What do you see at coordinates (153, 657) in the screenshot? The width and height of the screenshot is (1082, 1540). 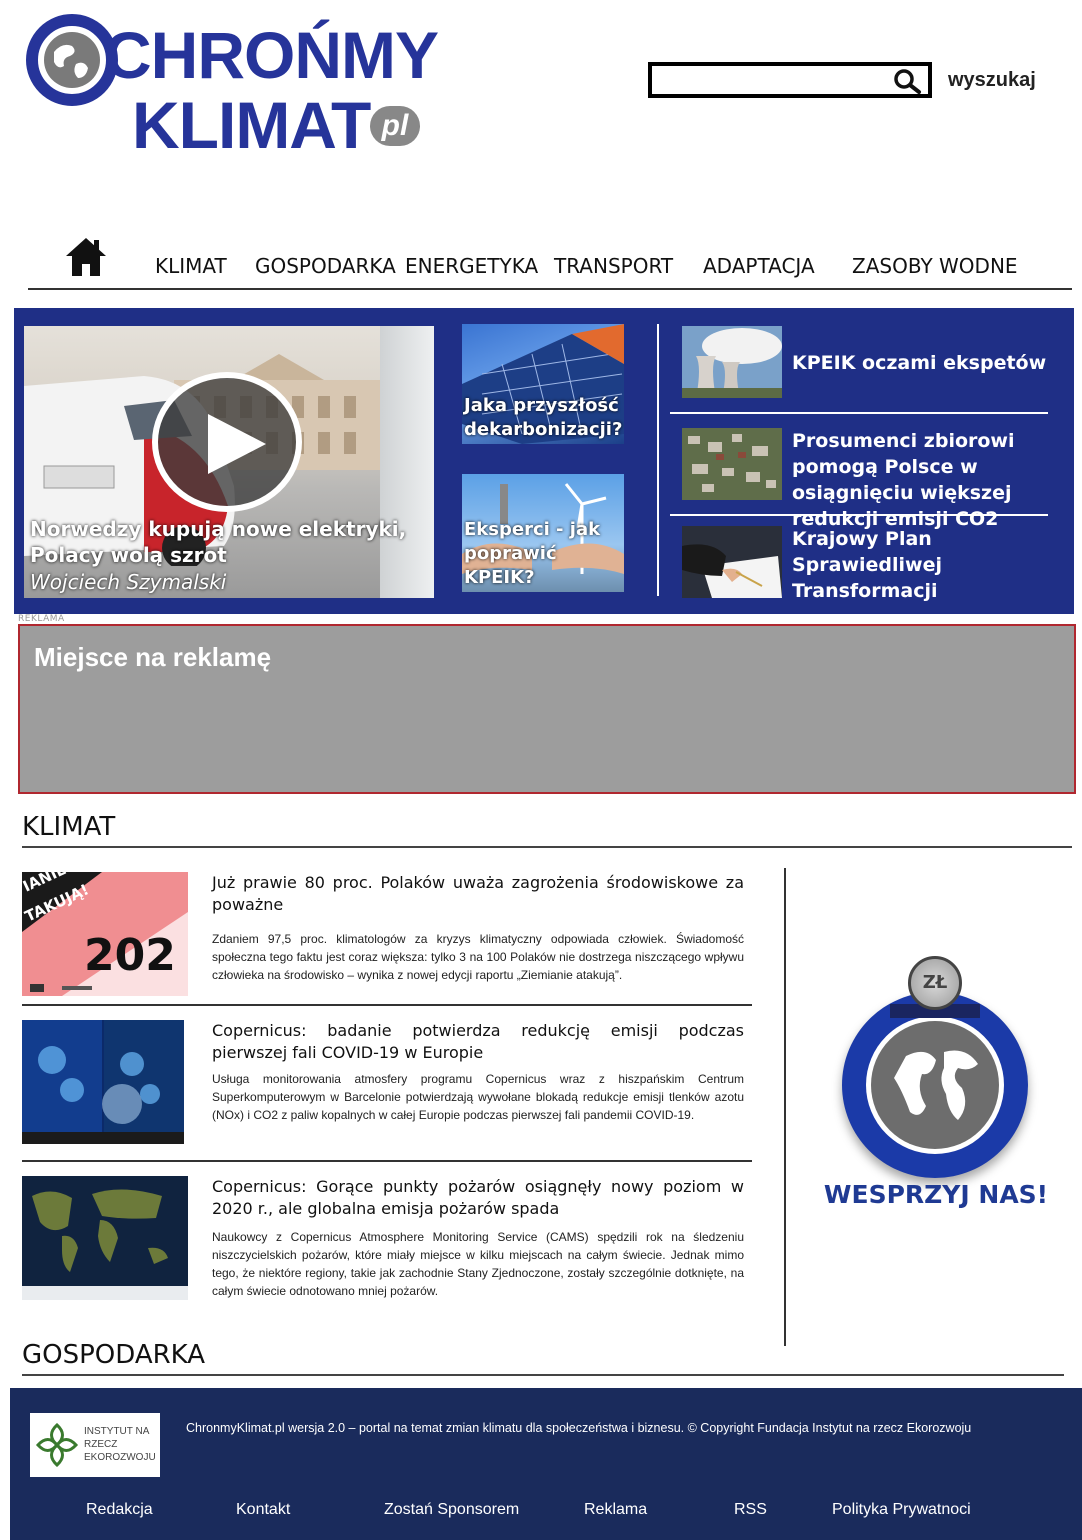 I see `ad-placeholder-text: Miejsce na reklamę` at bounding box center [153, 657].